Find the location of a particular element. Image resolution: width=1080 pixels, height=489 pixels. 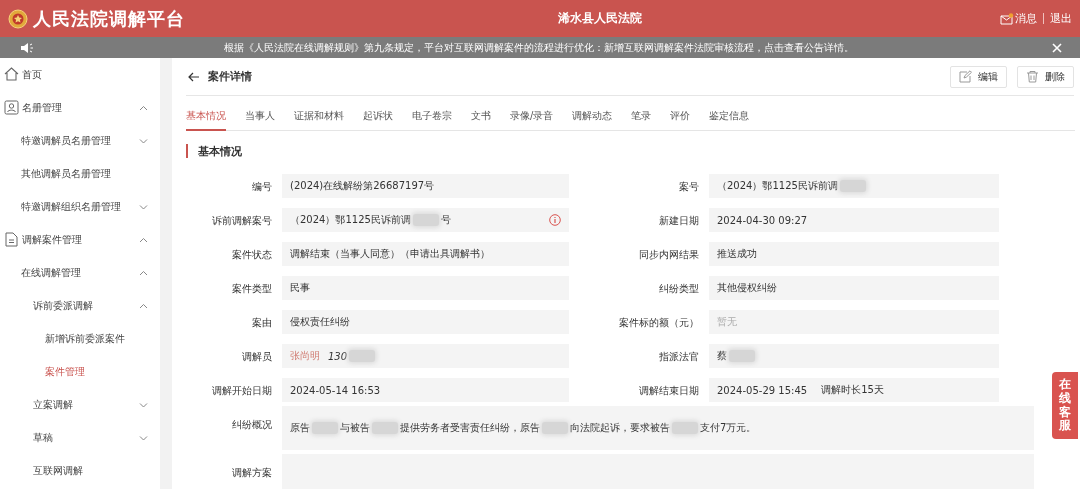

field-value: 暂无 is located at coordinates (854, 322).